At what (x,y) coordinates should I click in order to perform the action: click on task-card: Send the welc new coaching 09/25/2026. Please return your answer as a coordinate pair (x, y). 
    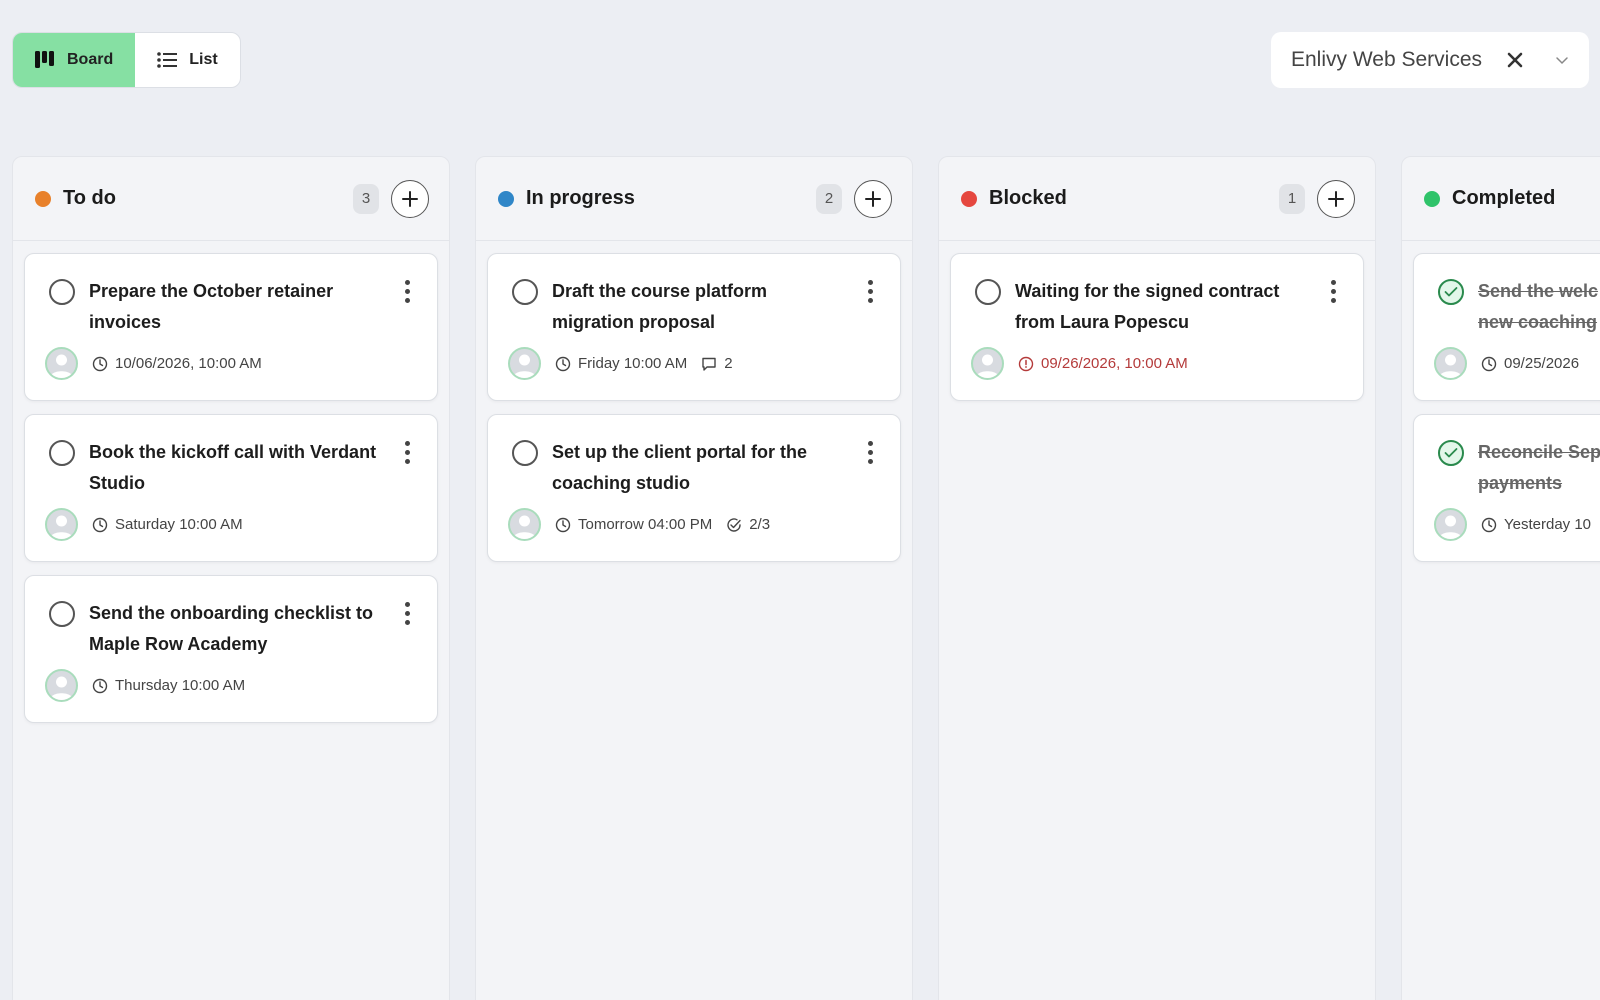
    Looking at the image, I should click on (1506, 327).